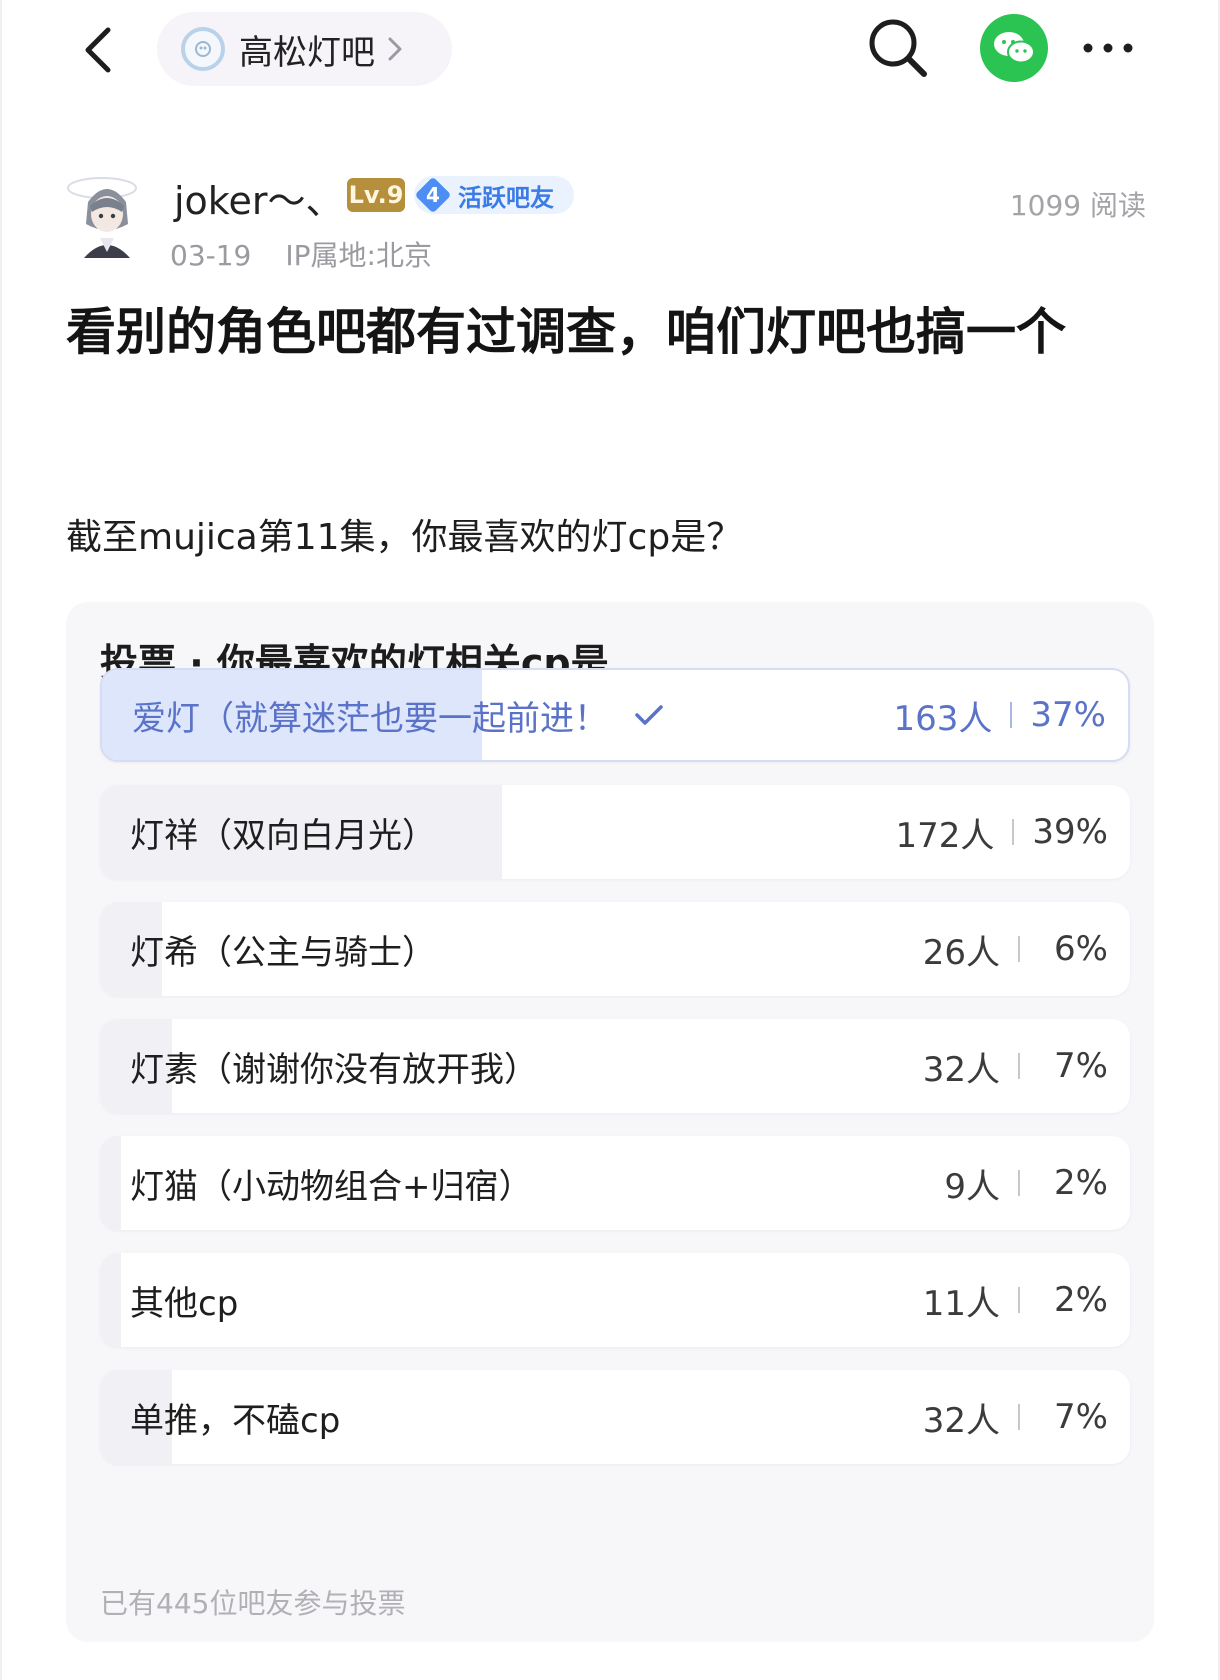 The width and height of the screenshot is (1220, 1680). What do you see at coordinates (1015, 1300) in the screenshot?
I see `poll-option-stats: 11人 2%` at bounding box center [1015, 1300].